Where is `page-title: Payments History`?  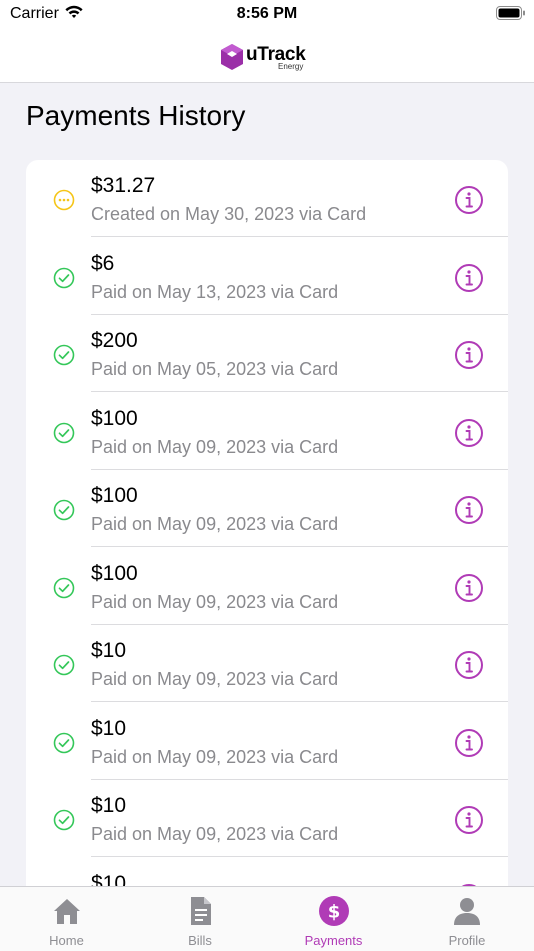 page-title: Payments History is located at coordinates (136, 115).